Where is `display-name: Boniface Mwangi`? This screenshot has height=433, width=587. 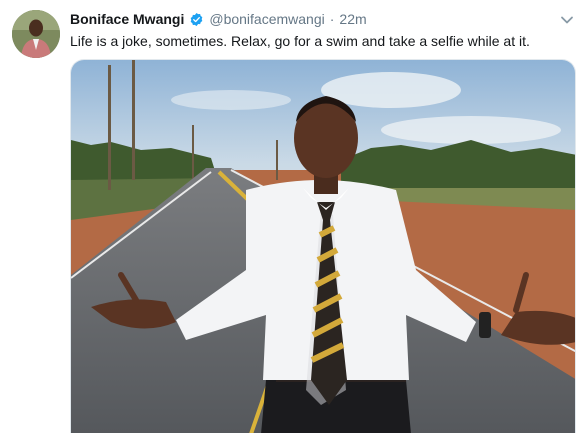
display-name: Boniface Mwangi is located at coordinates (127, 19).